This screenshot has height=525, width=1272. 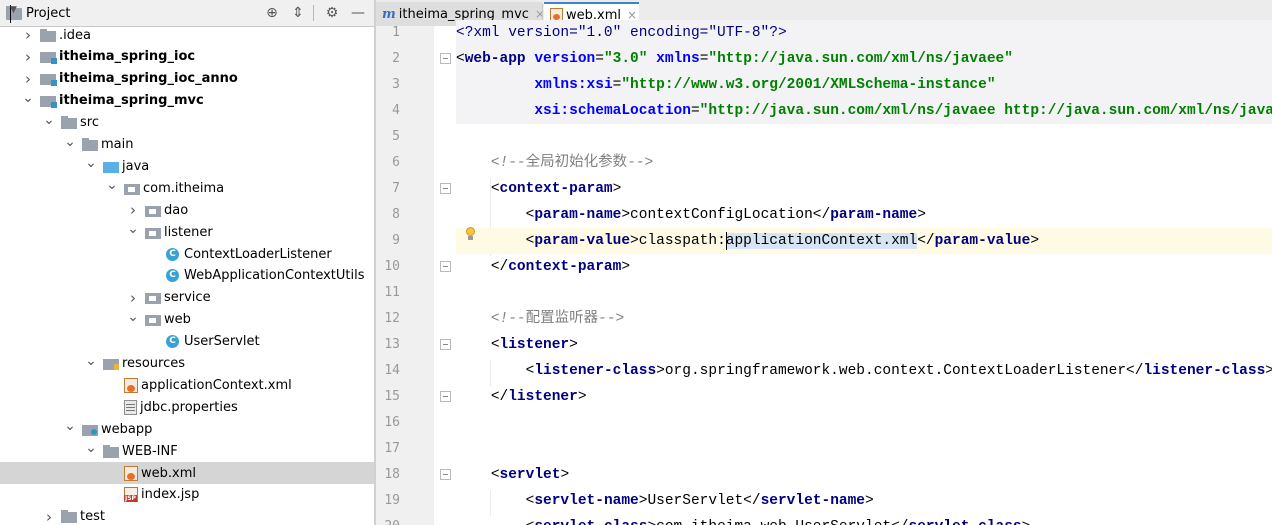 I want to click on web-folder-icon, so click(x=90, y=430).